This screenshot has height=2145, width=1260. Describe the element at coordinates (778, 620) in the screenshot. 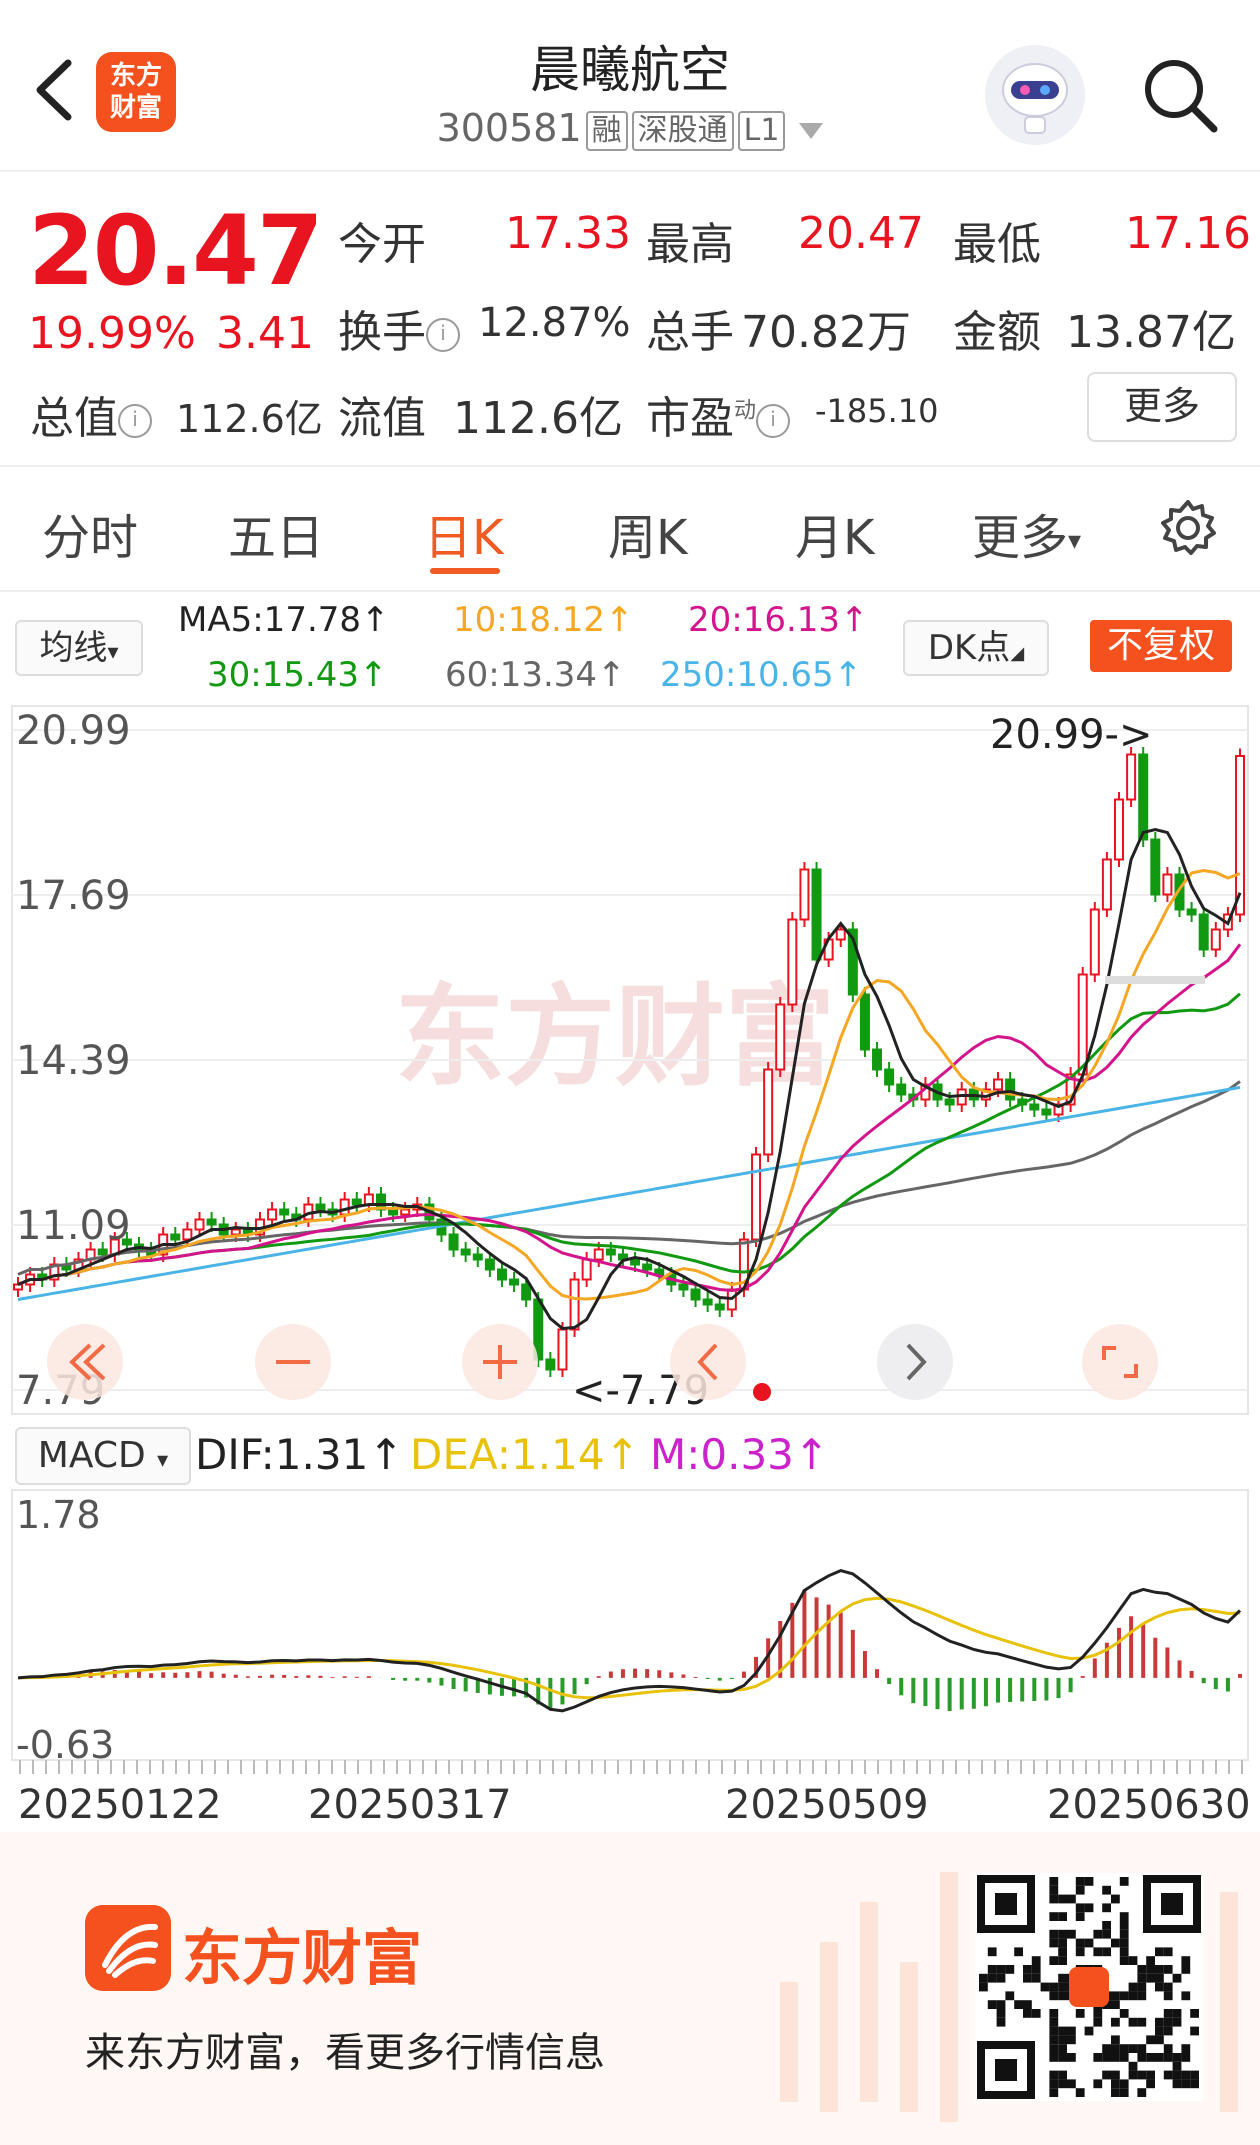

I see `ma20-value: 20:16.13↑` at that location.